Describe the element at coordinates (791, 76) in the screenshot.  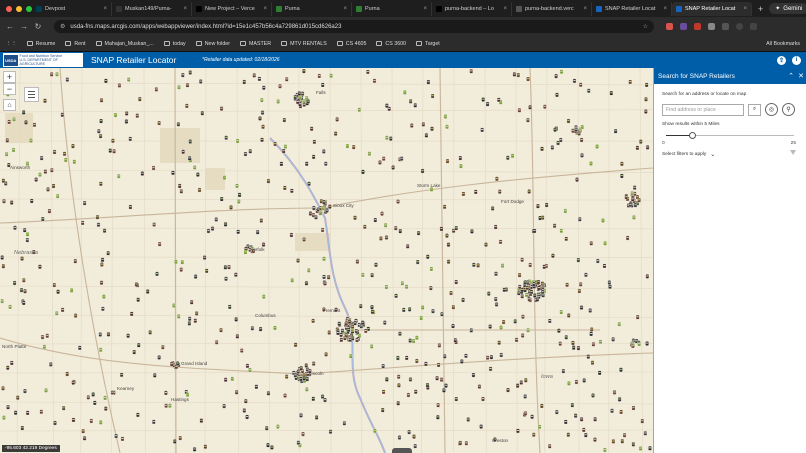
I see `chevron-up-icon: ⌃` at that location.